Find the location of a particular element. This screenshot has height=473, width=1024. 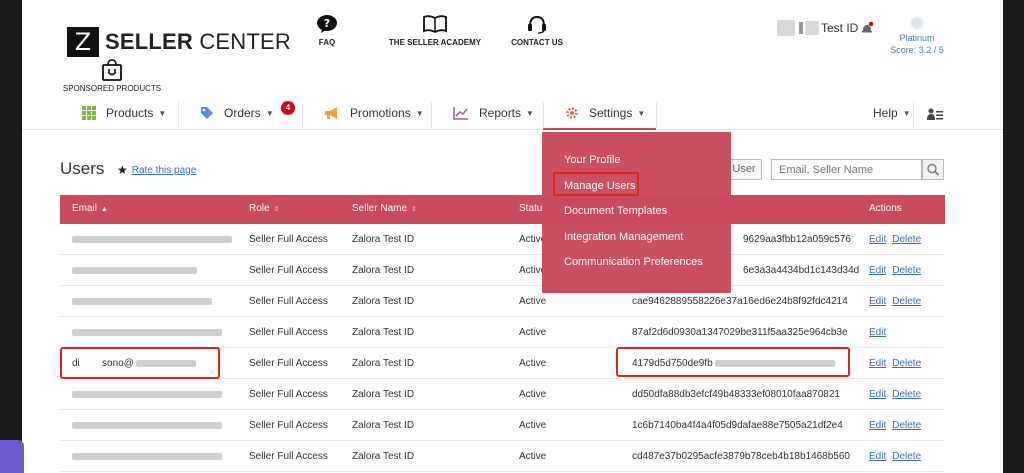

rate-page: ★ Rate this page is located at coordinates (156, 170).